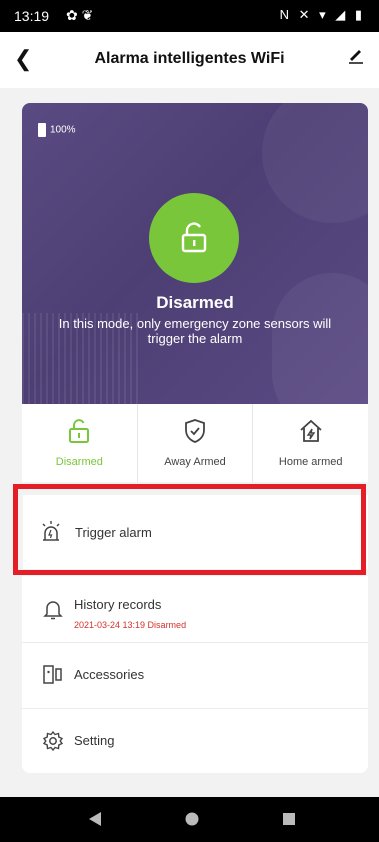  What do you see at coordinates (53, 743) in the screenshot?
I see `gear-icon` at bounding box center [53, 743].